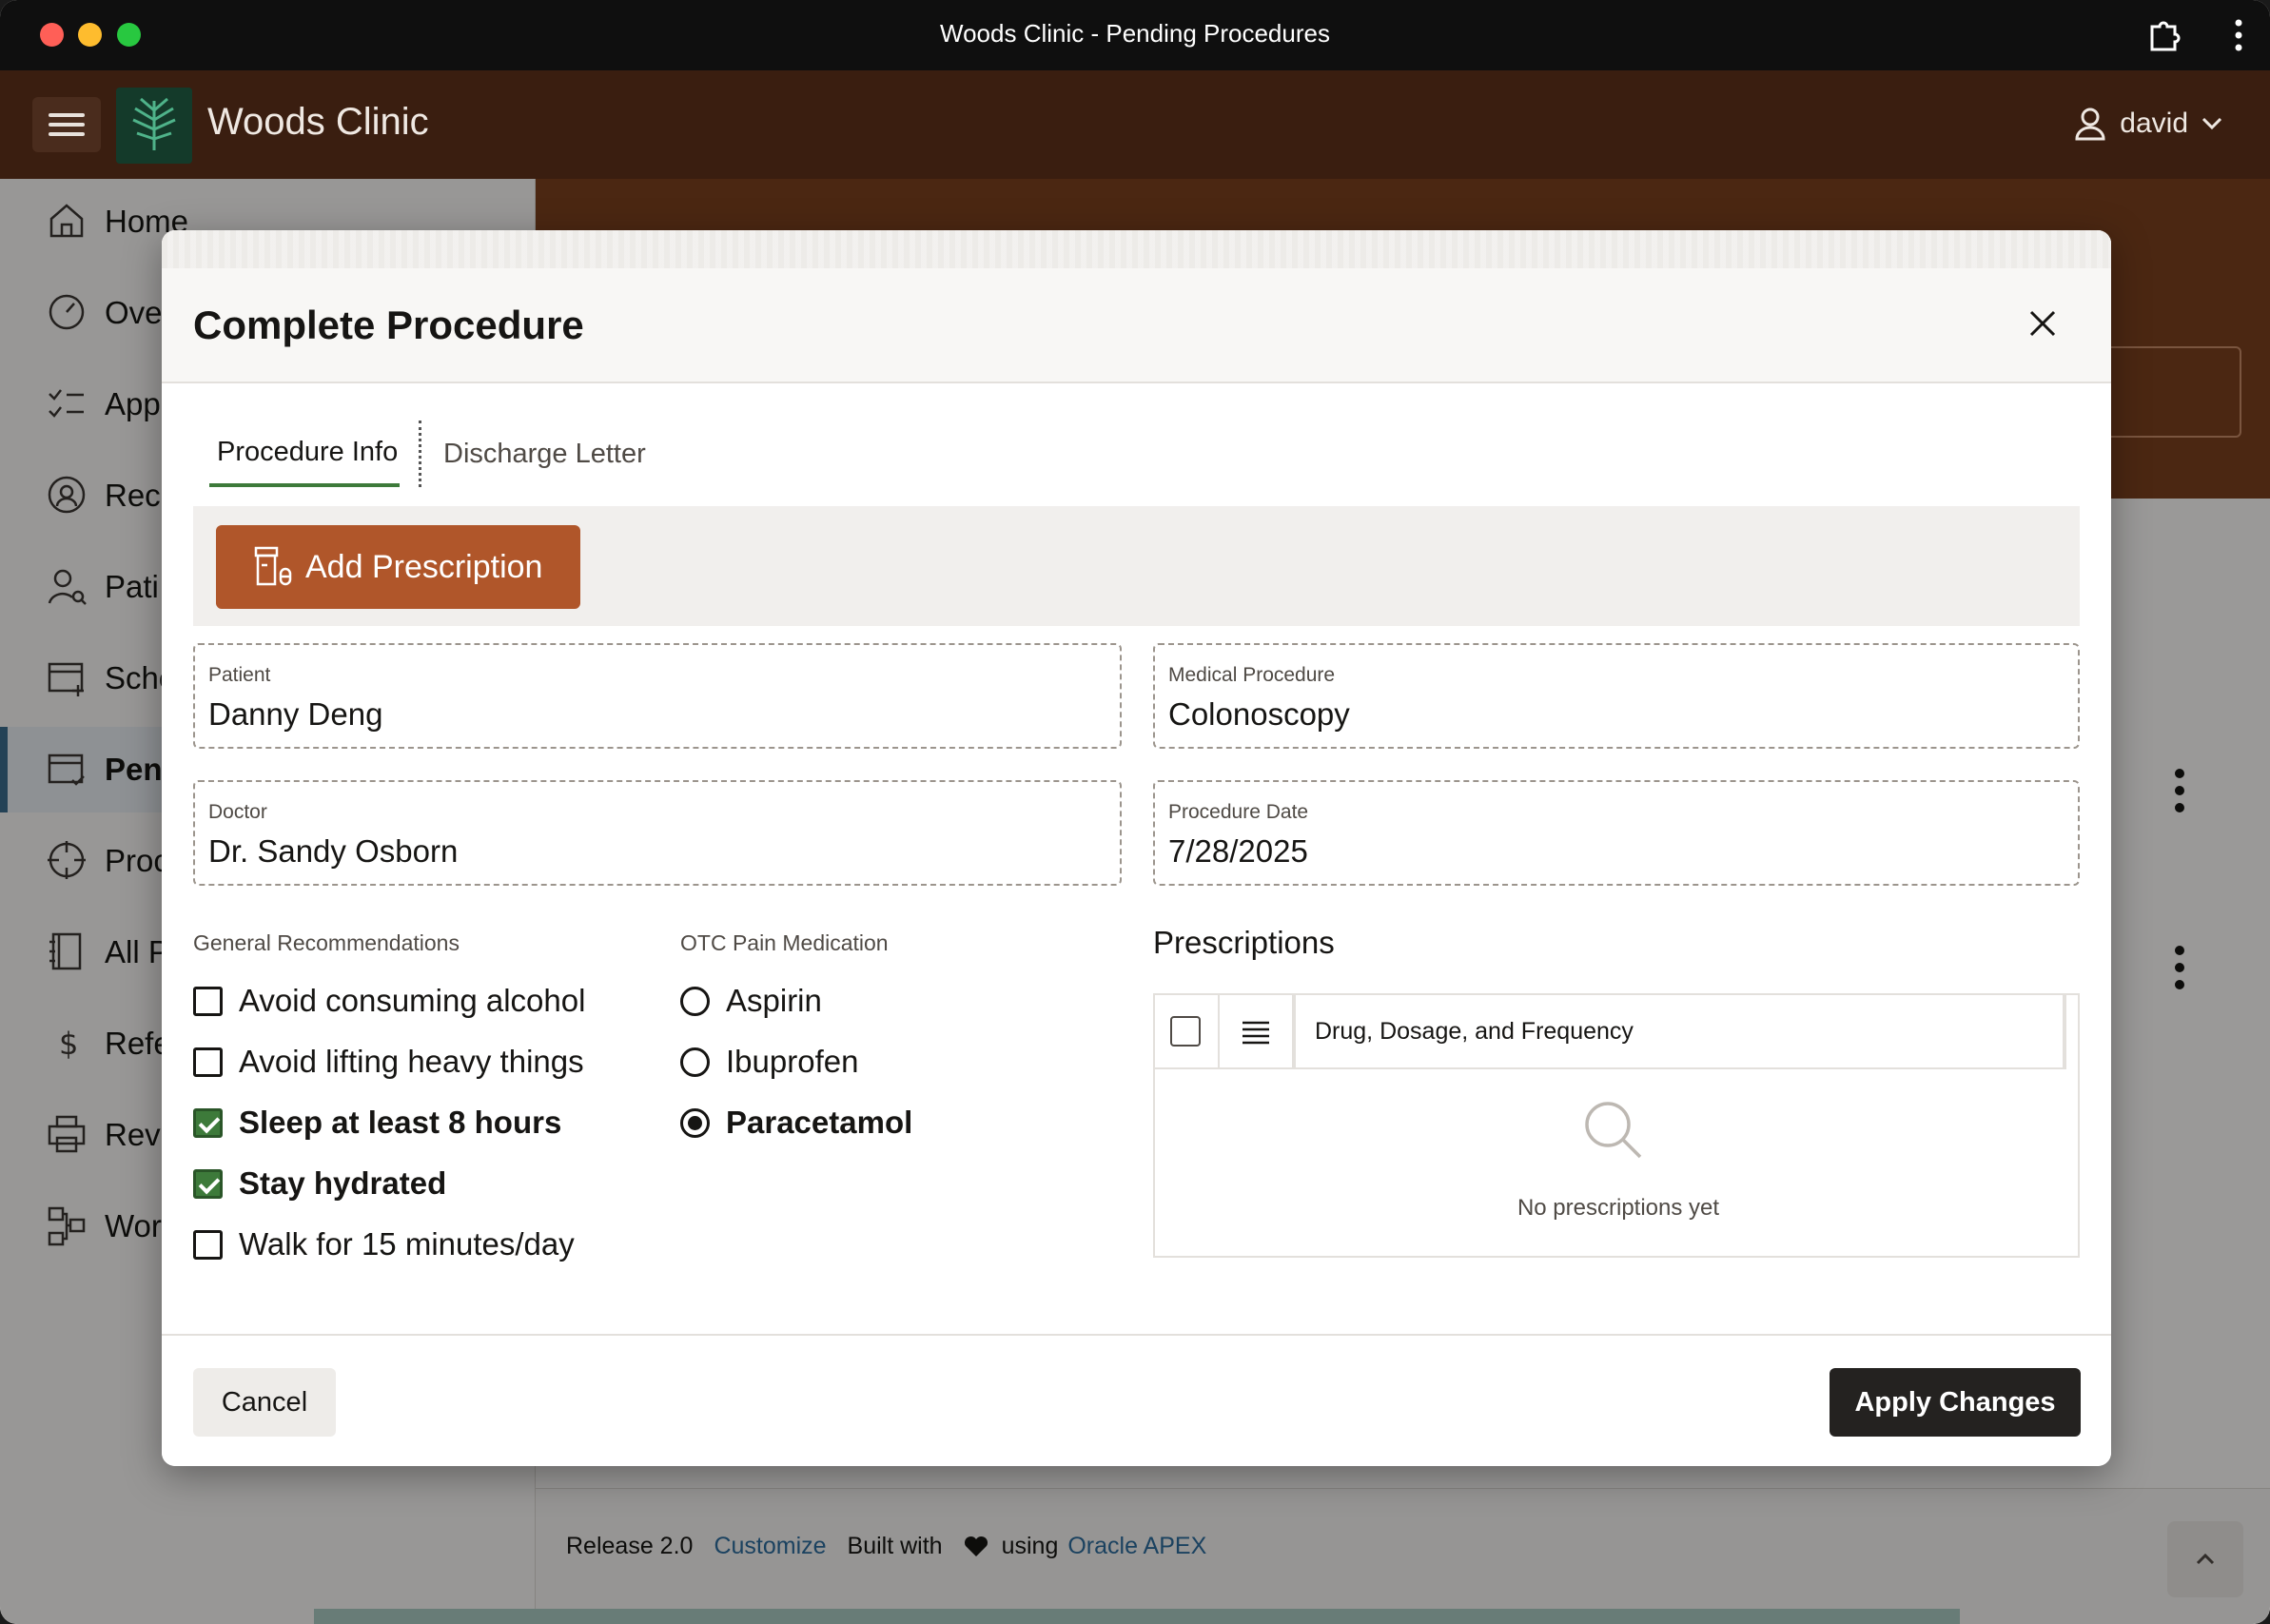 This screenshot has width=2270, height=1624. What do you see at coordinates (1244, 942) in the screenshot?
I see `prescriptions-title: Prescriptions` at bounding box center [1244, 942].